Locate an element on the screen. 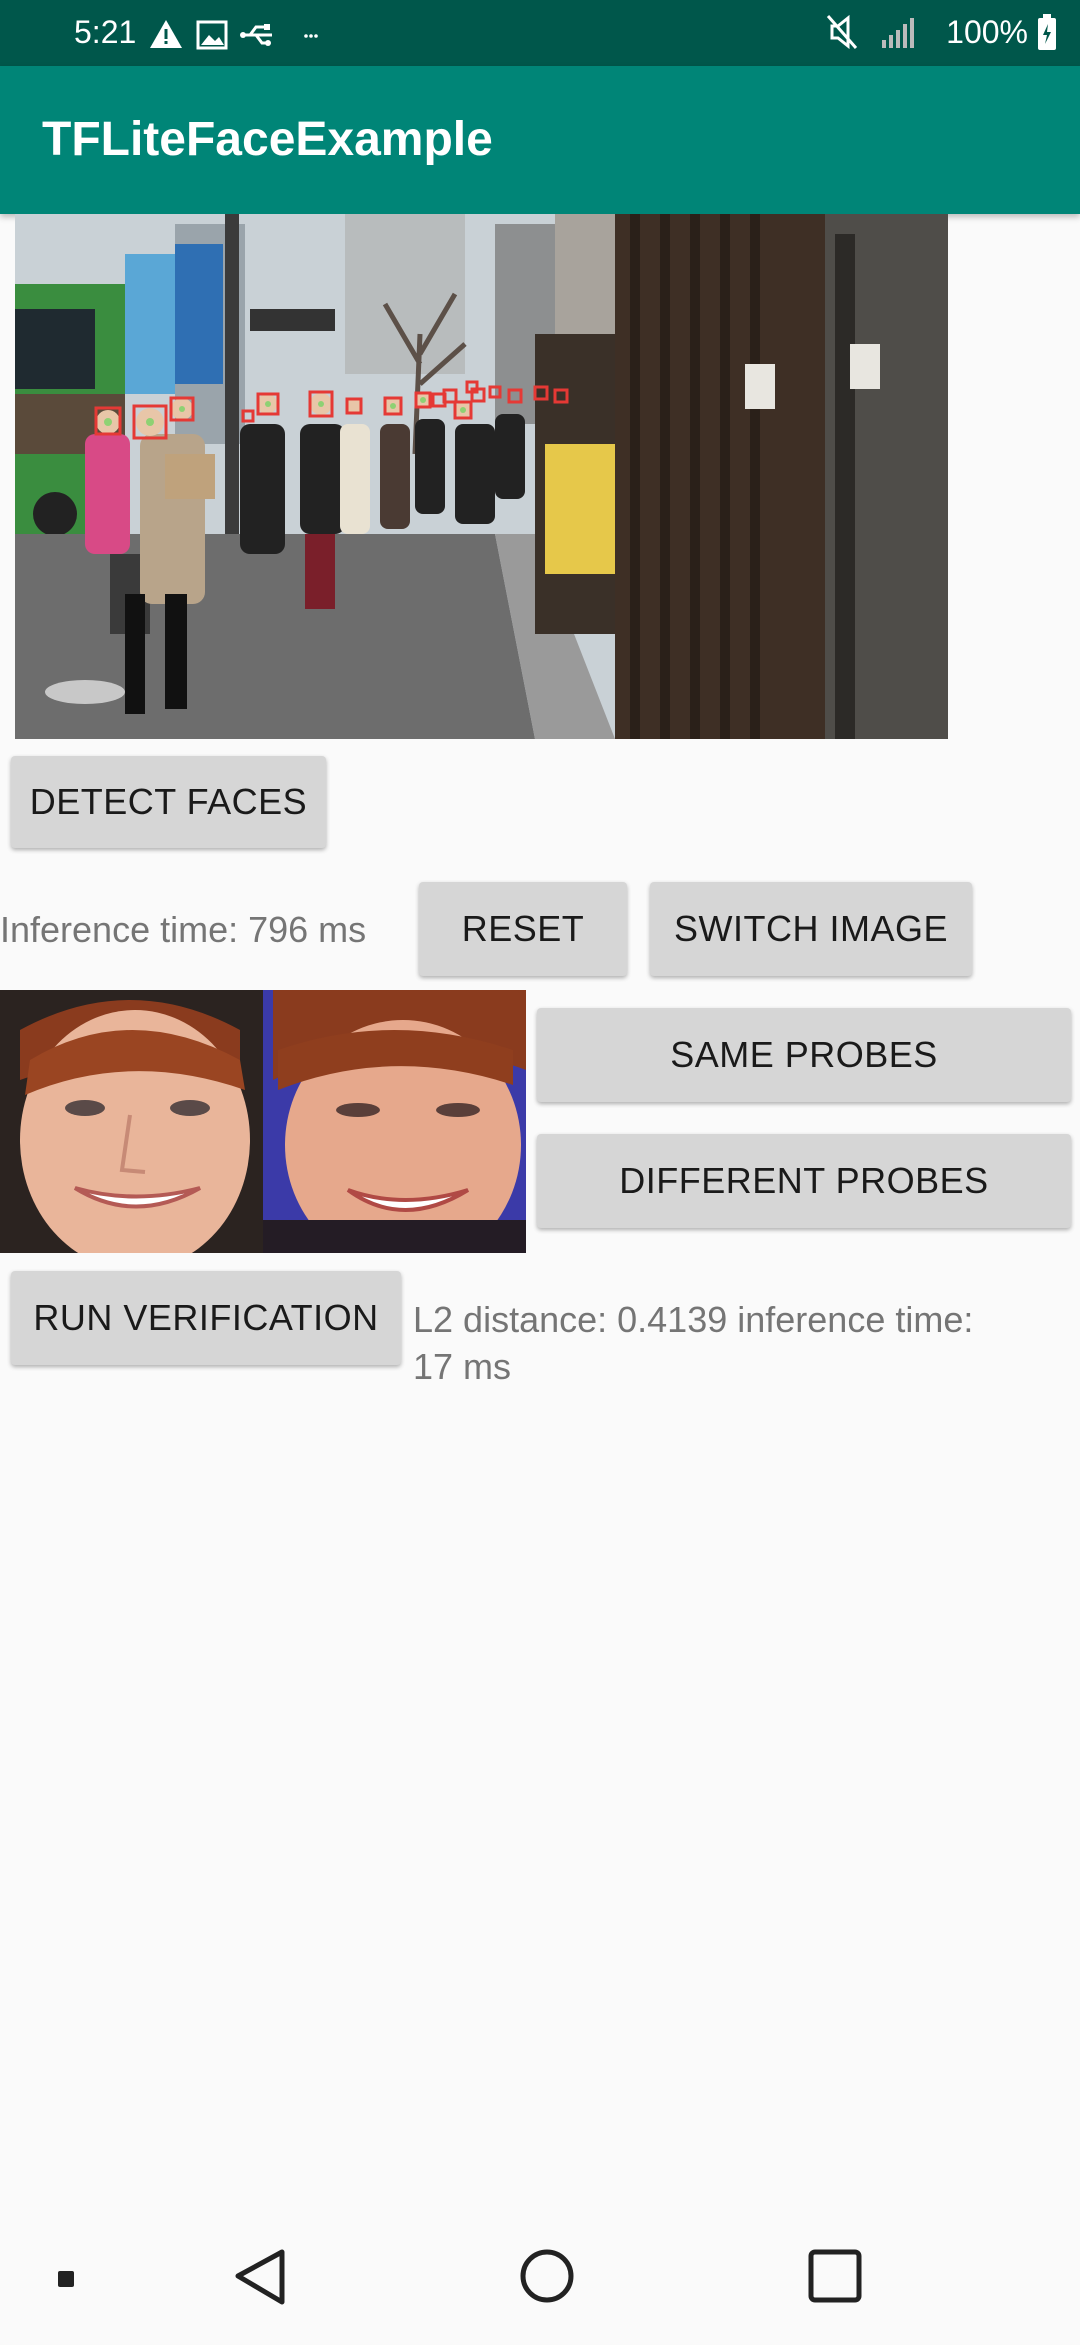  home-icon is located at coordinates (547, 2276).